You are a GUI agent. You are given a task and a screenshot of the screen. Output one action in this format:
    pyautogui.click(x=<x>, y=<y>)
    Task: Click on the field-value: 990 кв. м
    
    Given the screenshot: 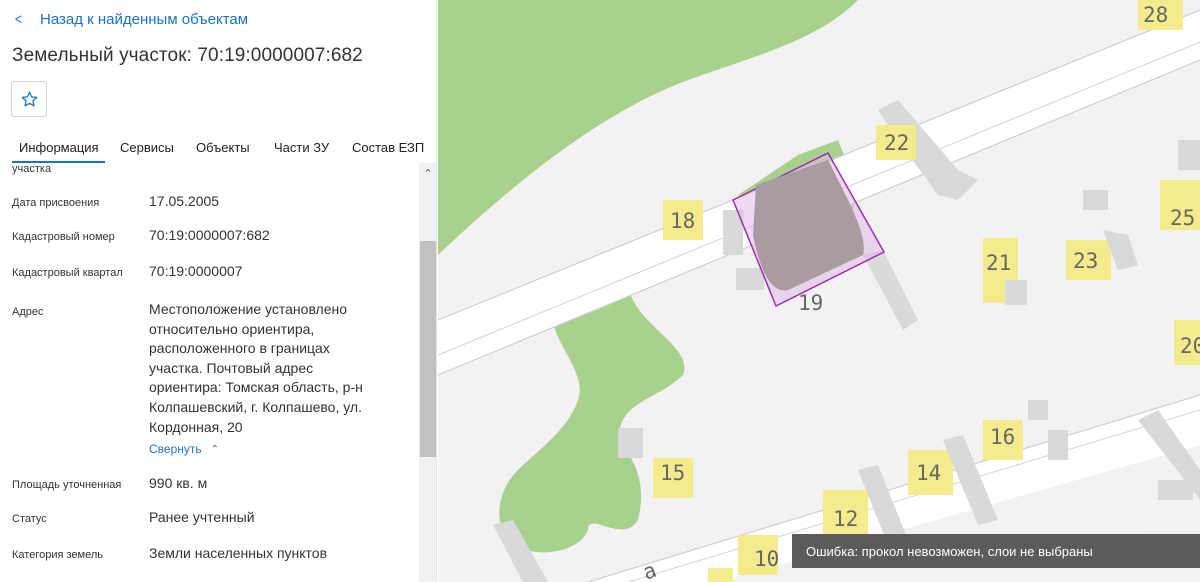 What is the action you would take?
    pyautogui.click(x=178, y=483)
    